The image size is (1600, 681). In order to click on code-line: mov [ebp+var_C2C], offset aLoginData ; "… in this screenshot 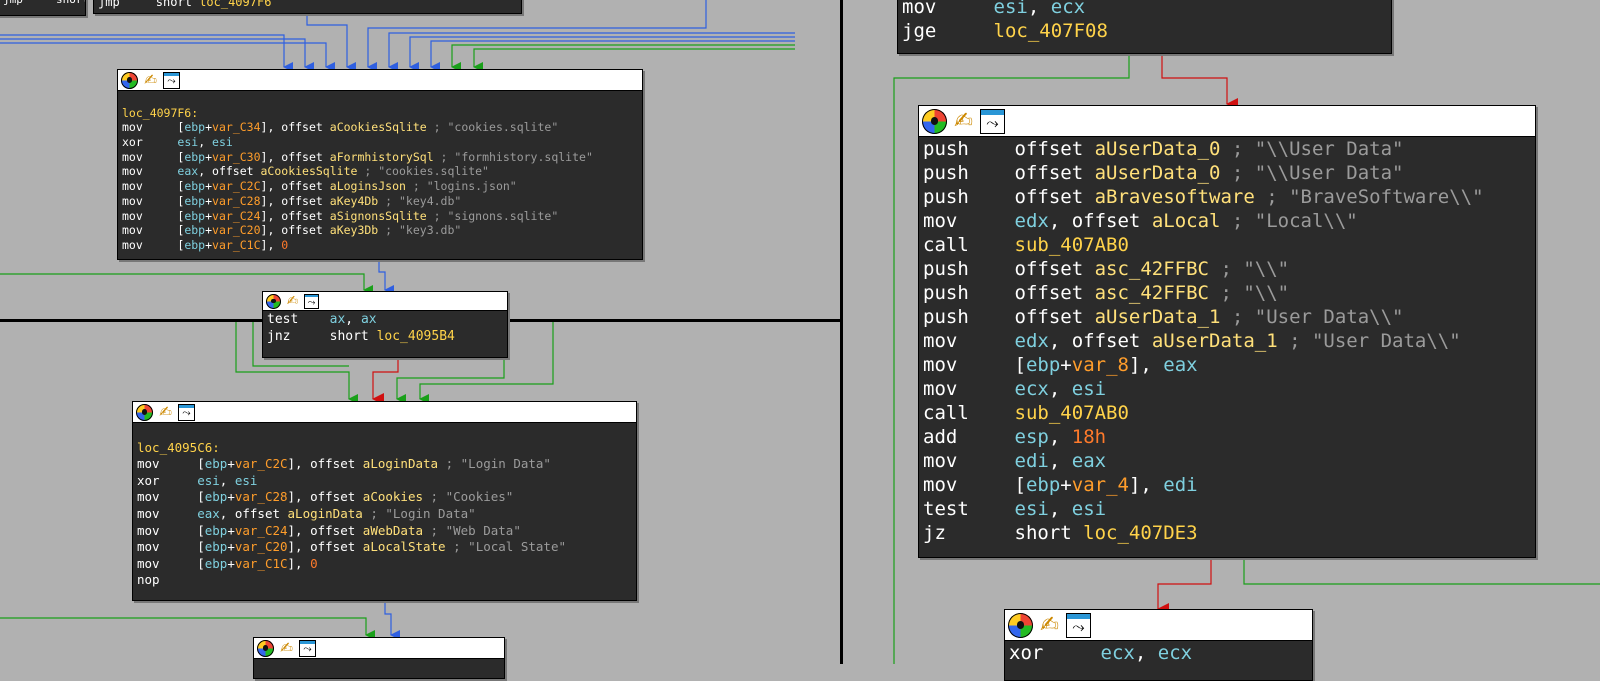, I will do `click(386, 464)`.